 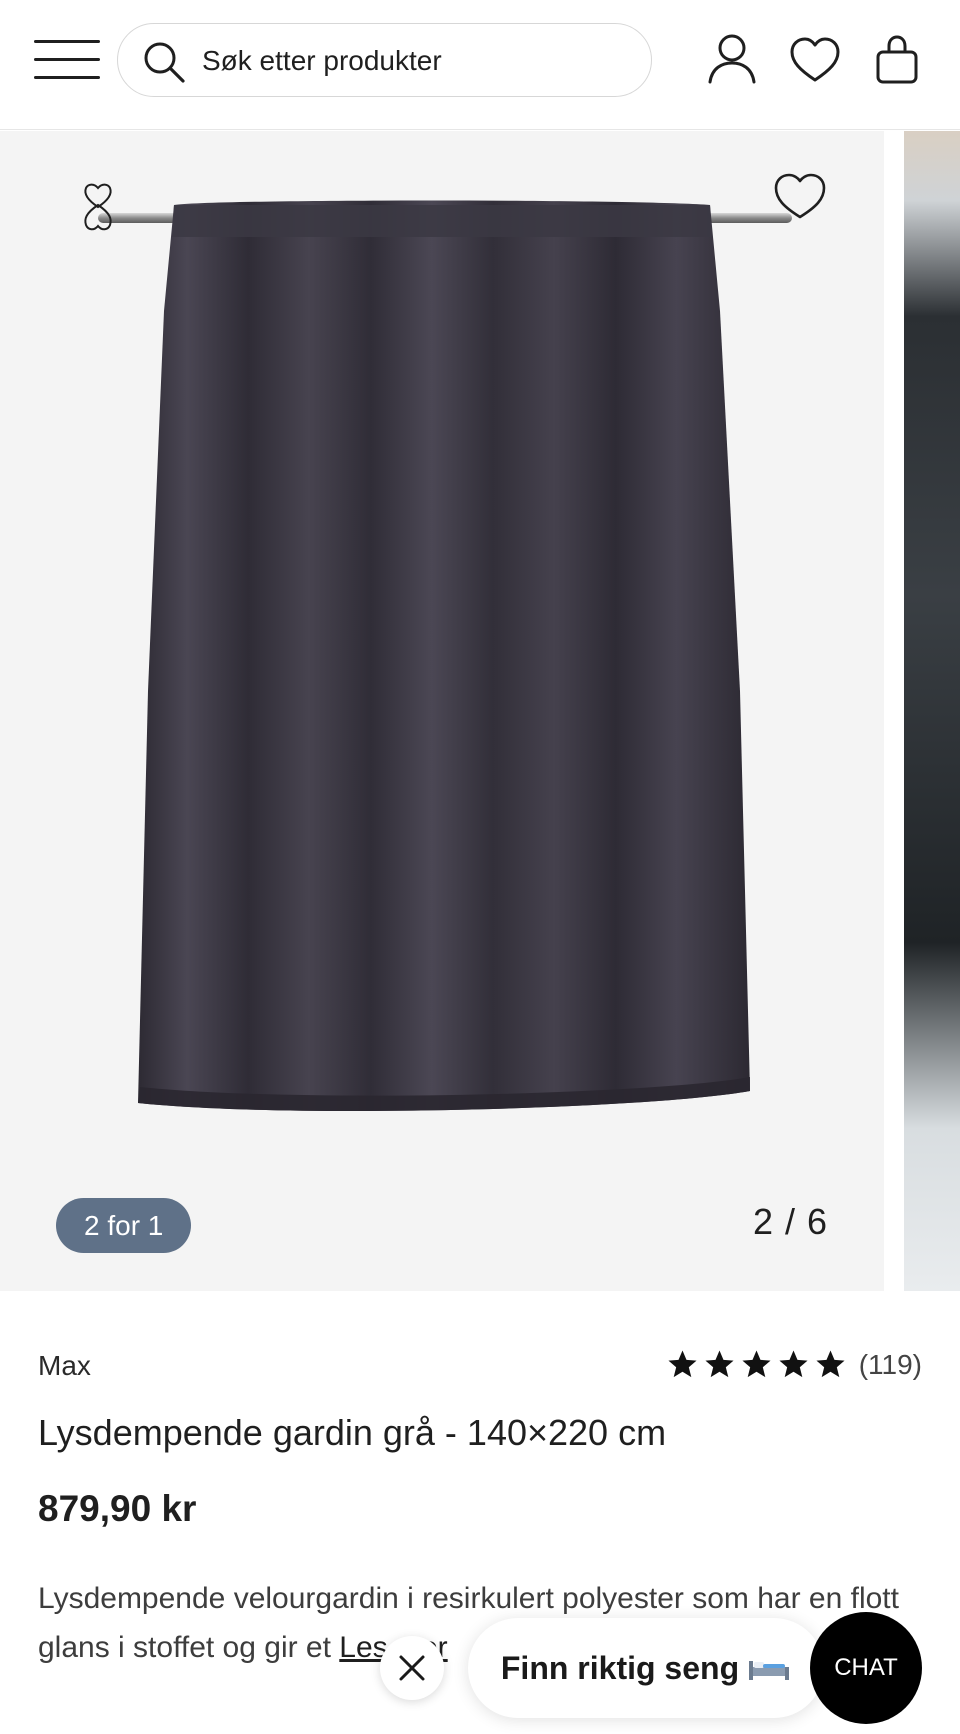 I want to click on bed-icon, so click(x=769, y=1670).